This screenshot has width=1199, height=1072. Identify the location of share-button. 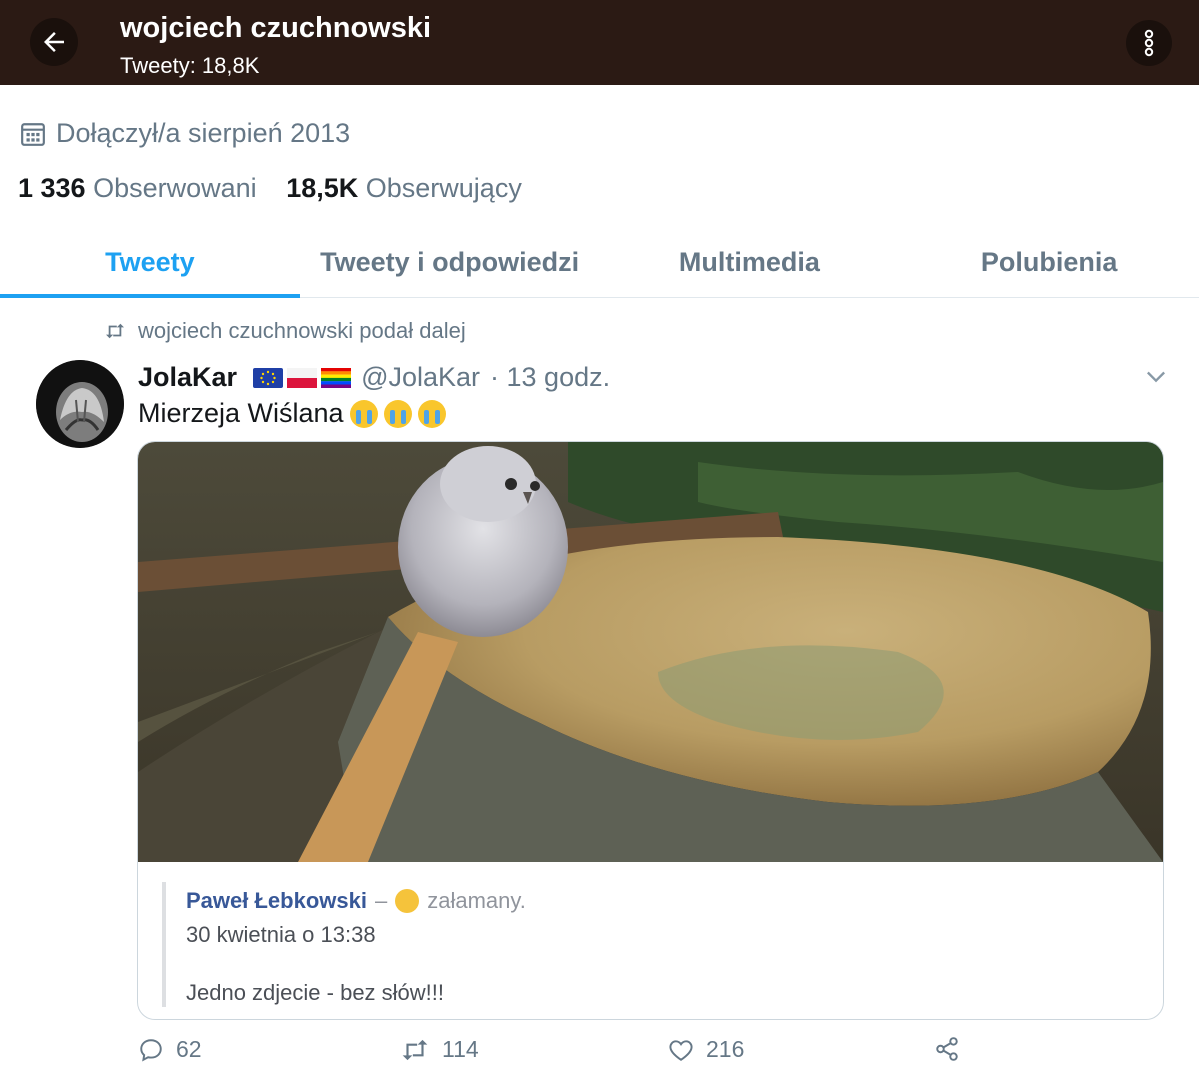
(947, 1049).